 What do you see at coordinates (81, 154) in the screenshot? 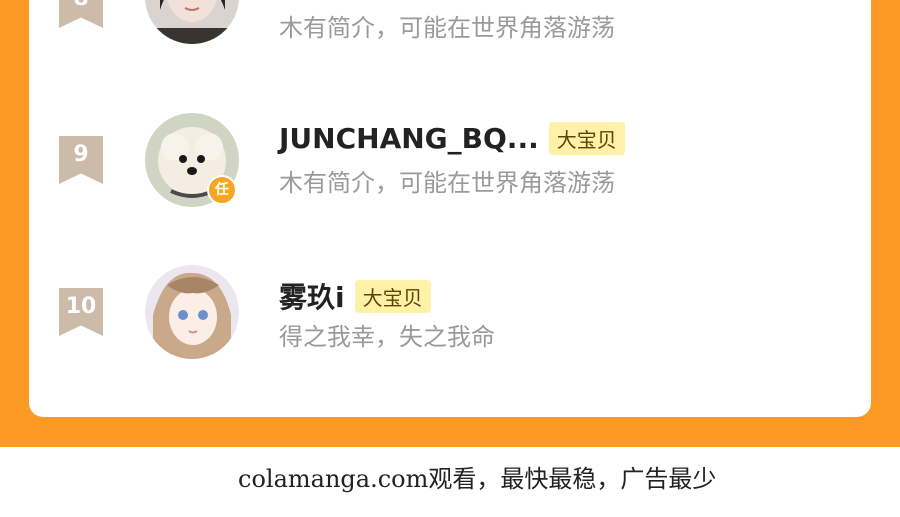
I see `rank-number: 9` at bounding box center [81, 154].